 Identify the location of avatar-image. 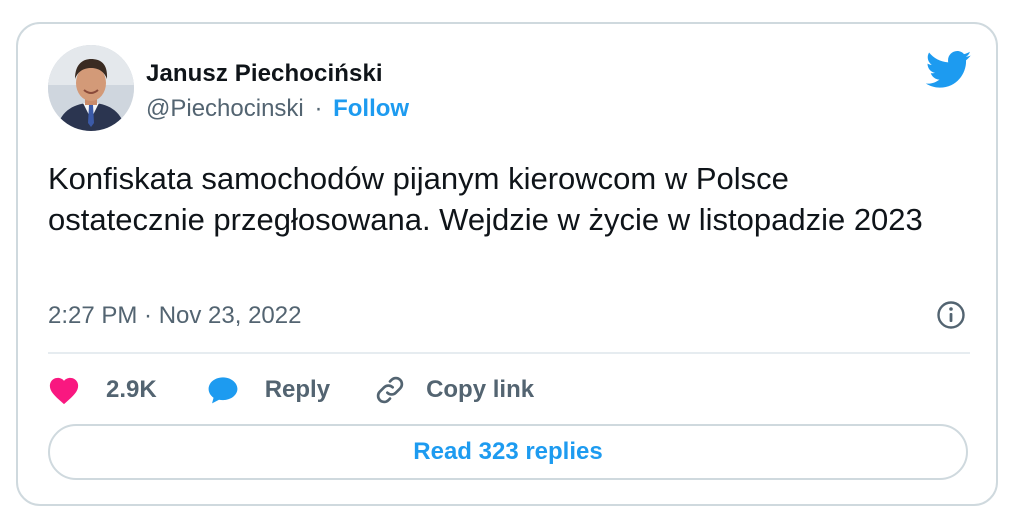
(91, 88).